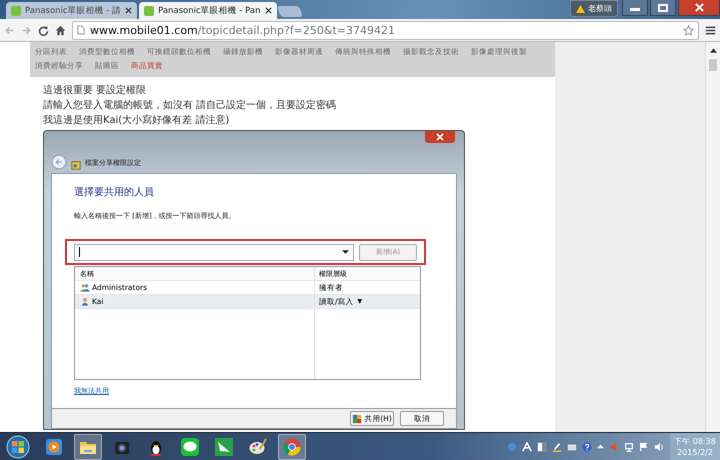 This screenshot has width=720, height=460. Describe the element at coordinates (580, 8) in the screenshot. I see `warning-icon` at that location.